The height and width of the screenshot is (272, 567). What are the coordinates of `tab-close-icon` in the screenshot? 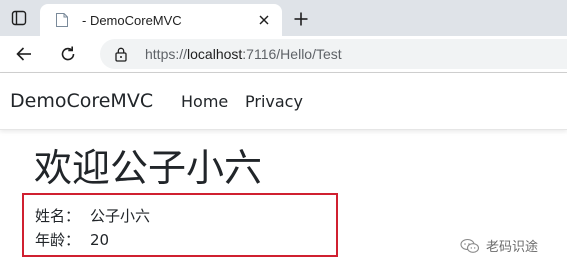 It's located at (264, 20).